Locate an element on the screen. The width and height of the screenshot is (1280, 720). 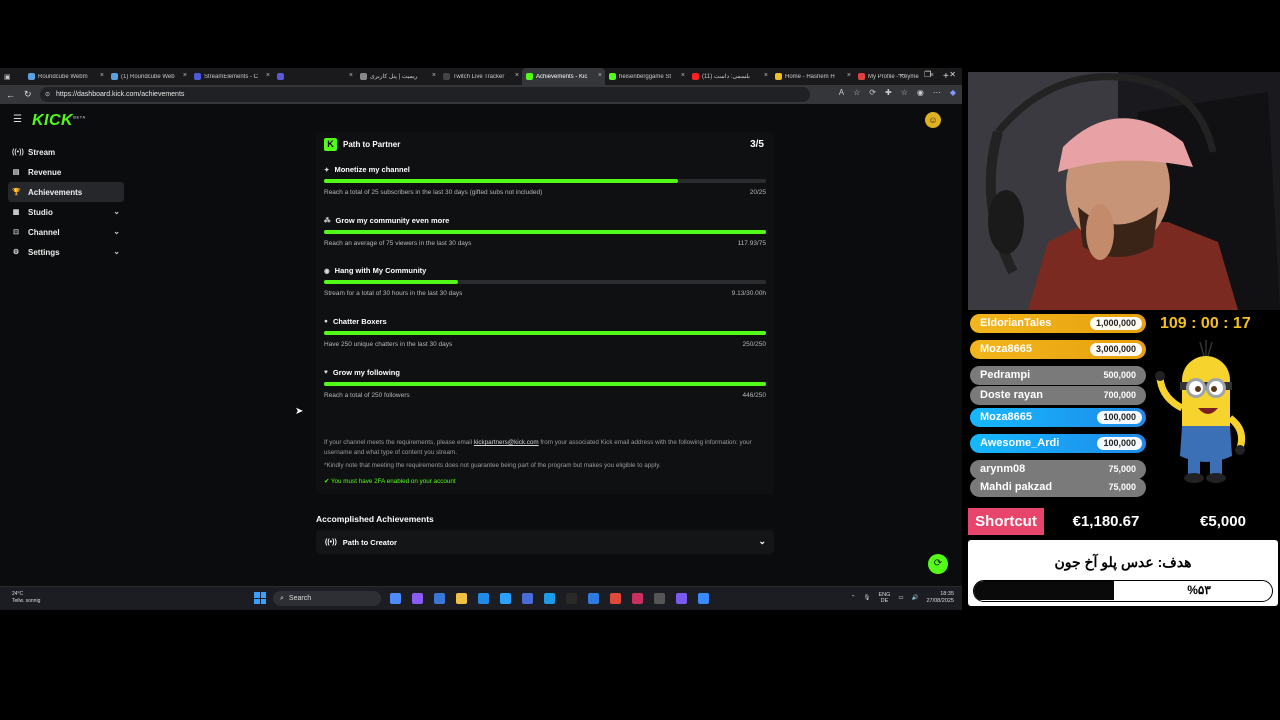
extension-icon: ✚ is located at coordinates (888, 92).